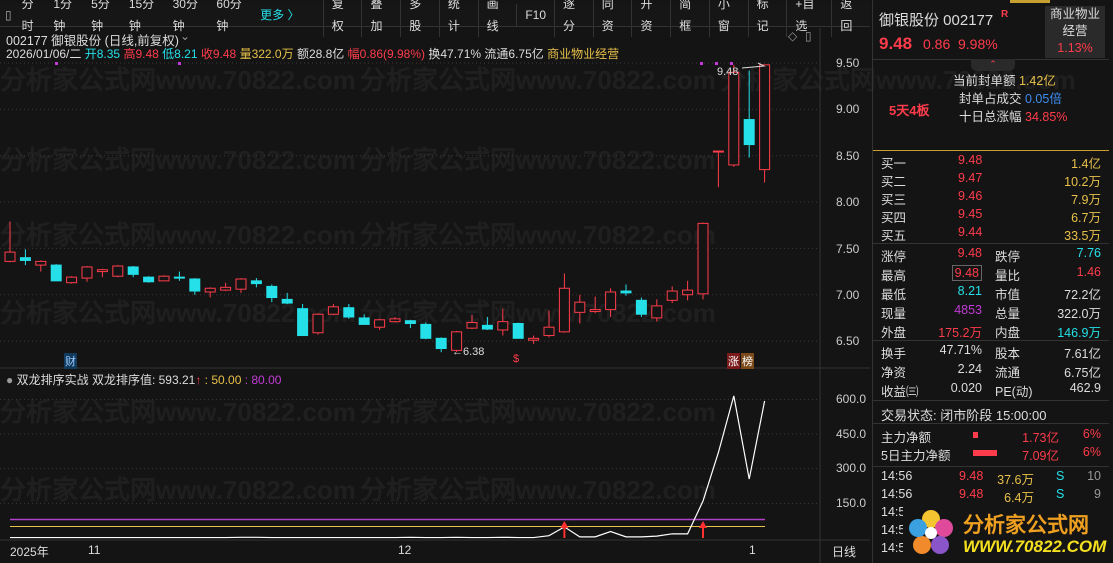 The image size is (1113, 563). What do you see at coordinates (29, 552) in the screenshot?
I see `time-tick-year: 2025年` at bounding box center [29, 552].